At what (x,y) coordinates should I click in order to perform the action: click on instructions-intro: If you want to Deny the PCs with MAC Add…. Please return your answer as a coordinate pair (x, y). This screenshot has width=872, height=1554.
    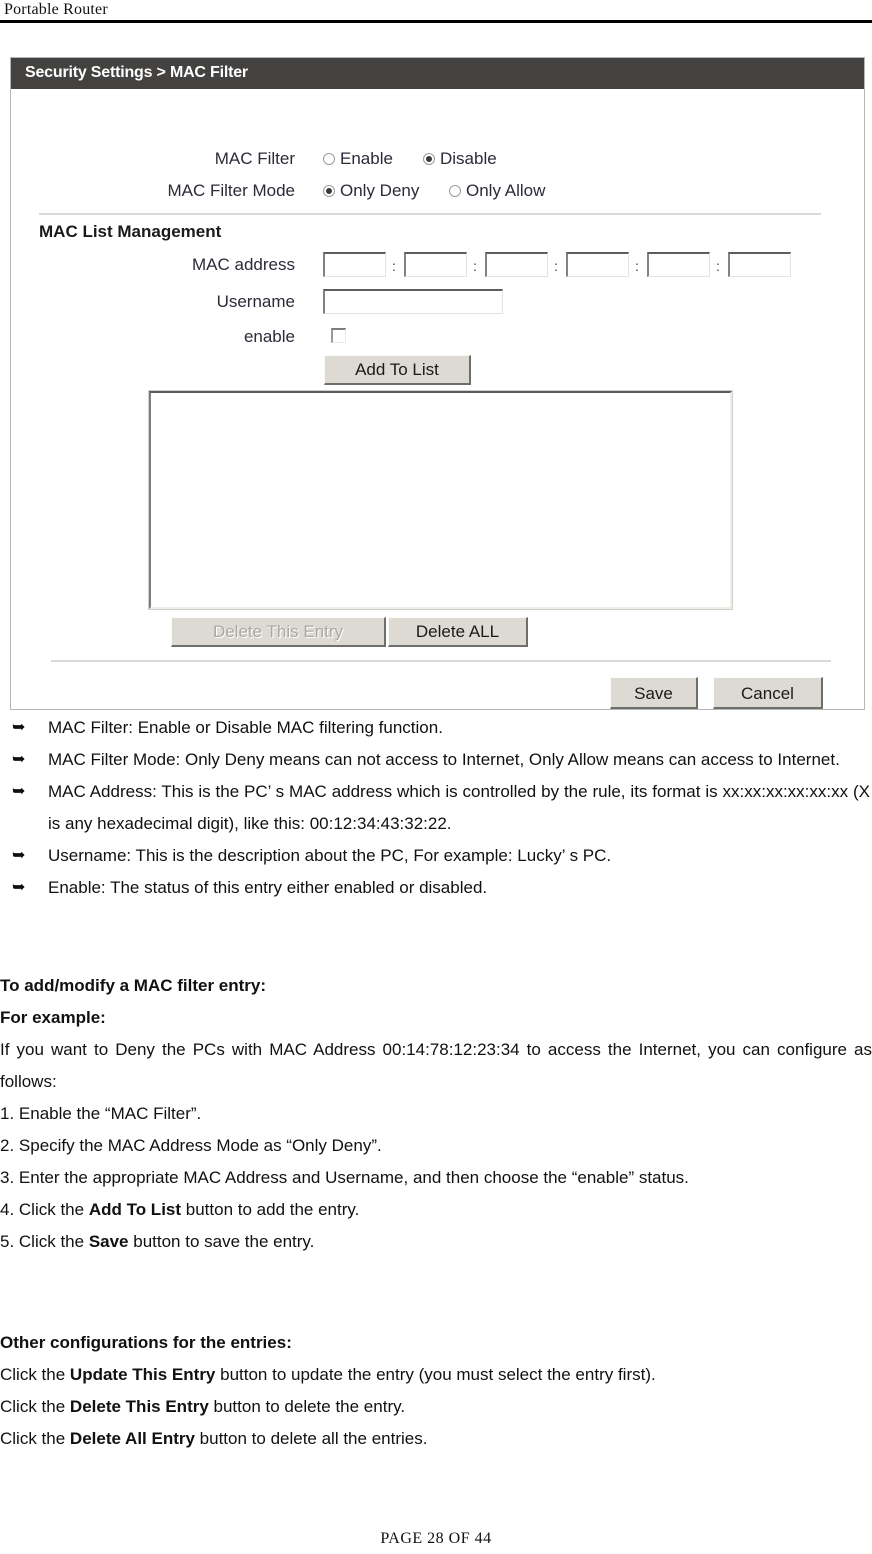
    Looking at the image, I should click on (436, 1065).